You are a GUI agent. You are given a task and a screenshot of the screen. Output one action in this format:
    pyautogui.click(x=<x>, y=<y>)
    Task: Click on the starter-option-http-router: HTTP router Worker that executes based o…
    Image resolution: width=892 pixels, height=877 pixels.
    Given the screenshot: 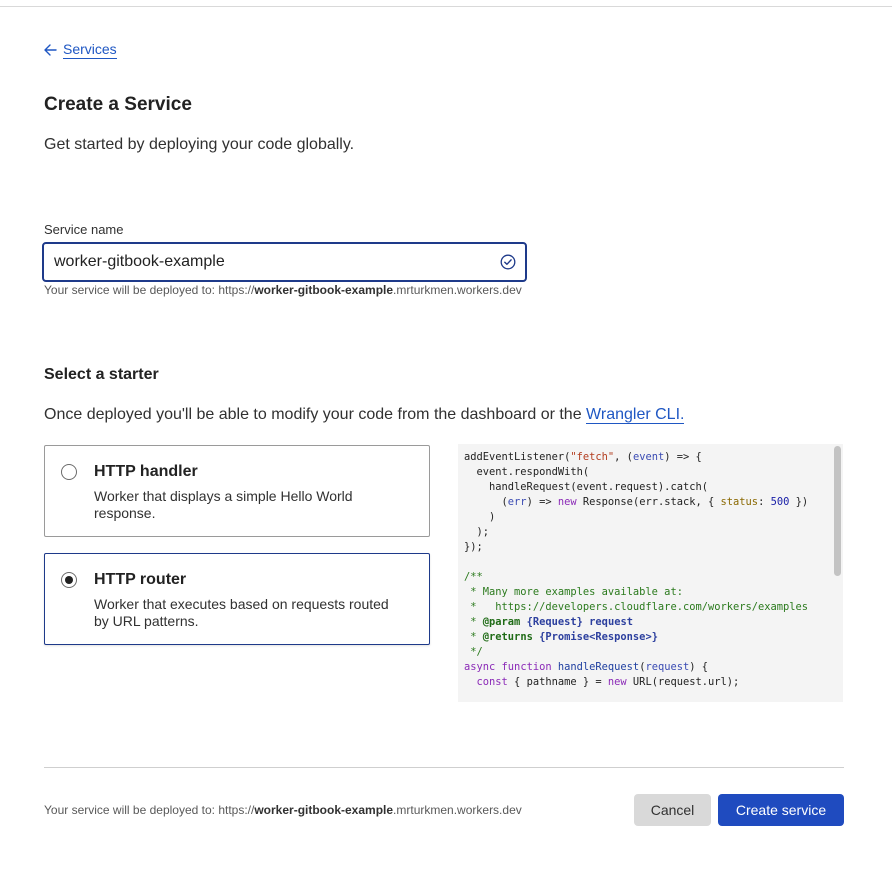 What is the action you would take?
    pyautogui.click(x=237, y=599)
    